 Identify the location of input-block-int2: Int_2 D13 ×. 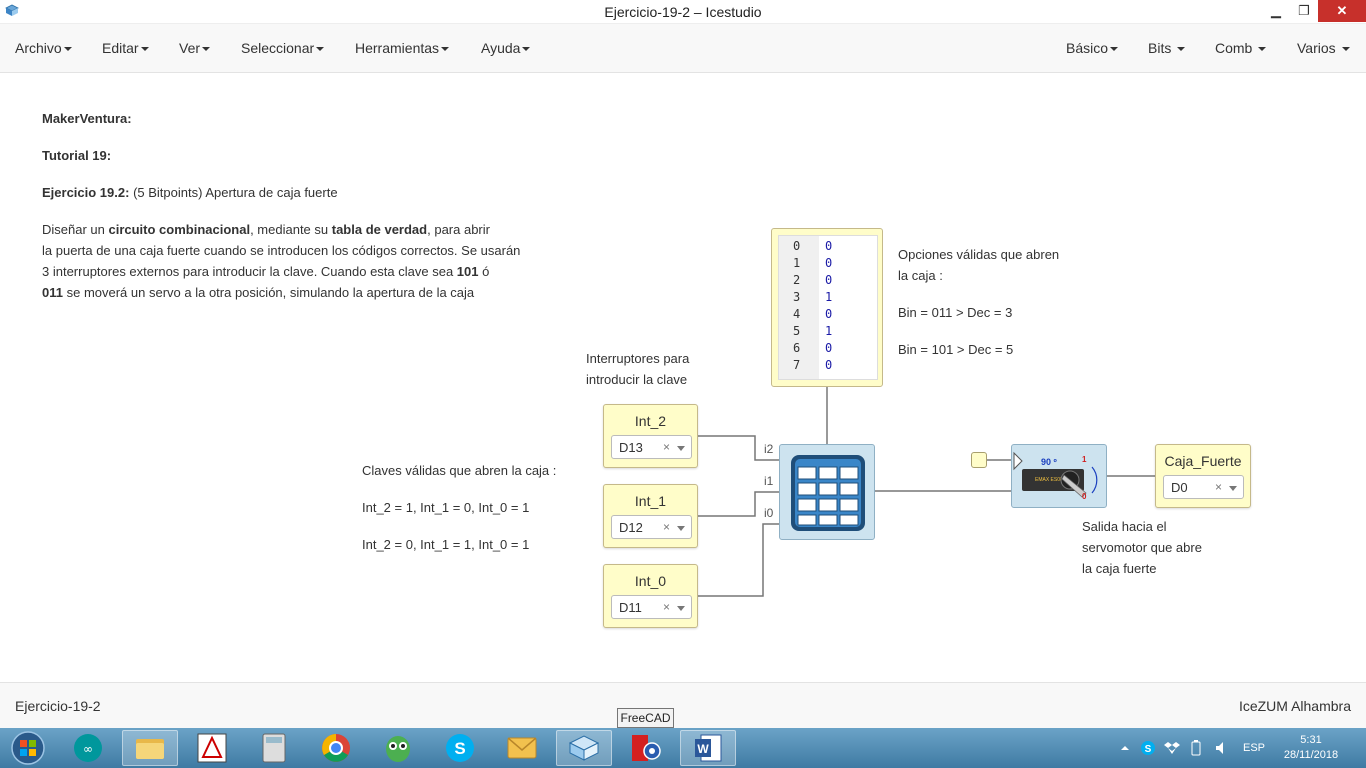
(650, 436).